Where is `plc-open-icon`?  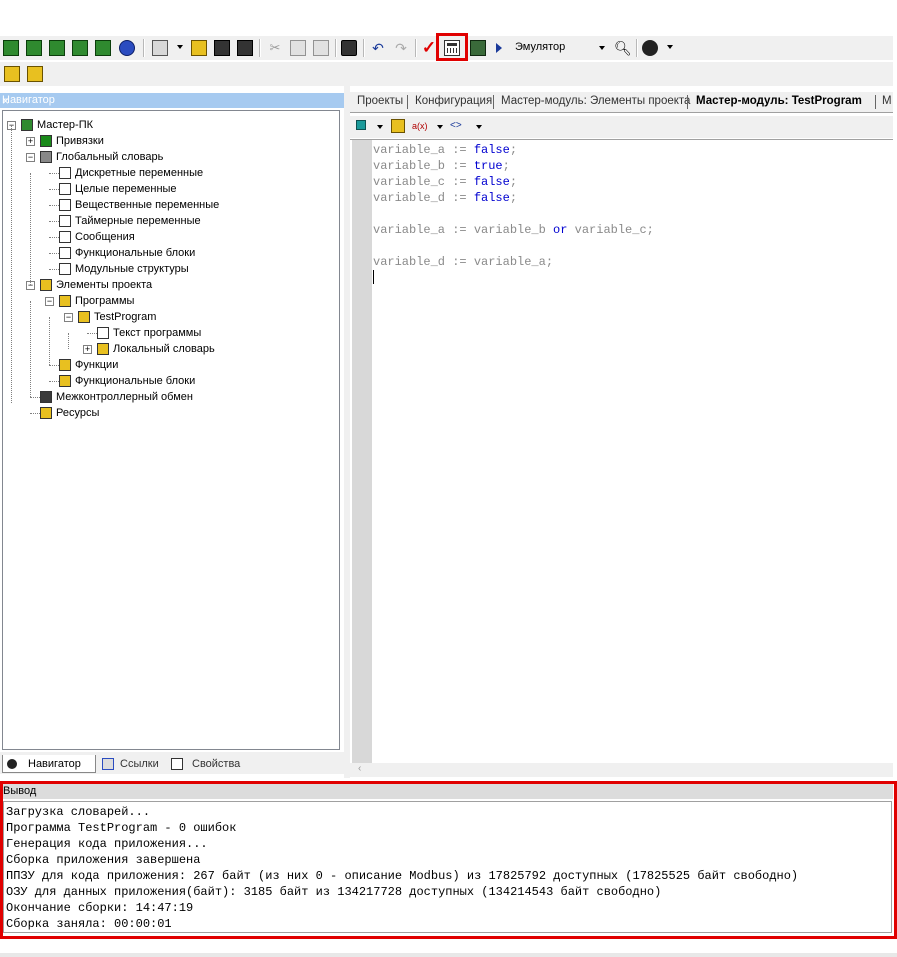
plc-open-icon is located at coordinates (34, 48).